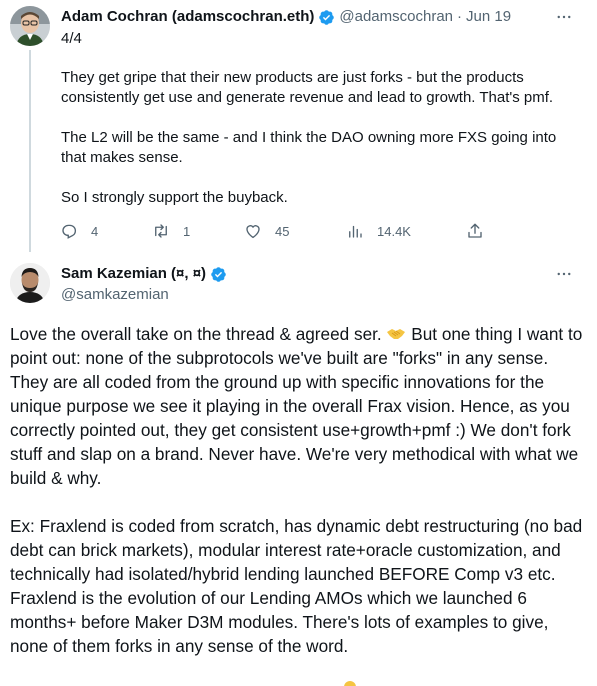 The height and width of the screenshot is (686, 597). I want to click on views-icon, so click(355, 231).